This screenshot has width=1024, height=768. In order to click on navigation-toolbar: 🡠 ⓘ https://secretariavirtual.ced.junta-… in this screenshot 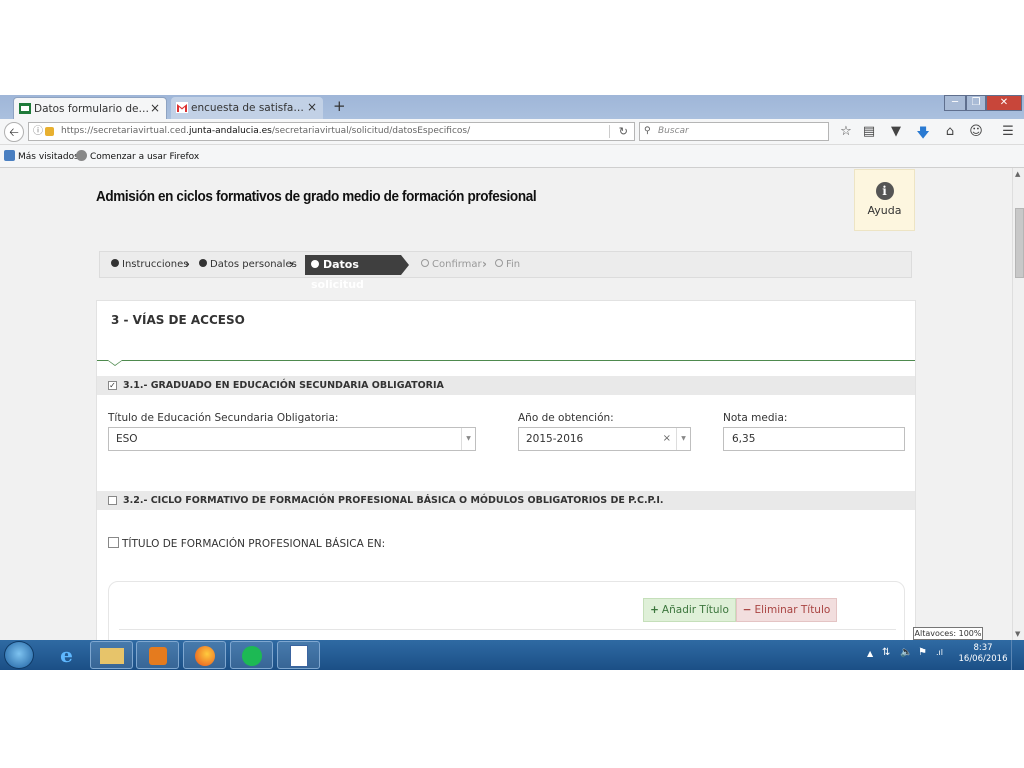, I will do `click(512, 132)`.